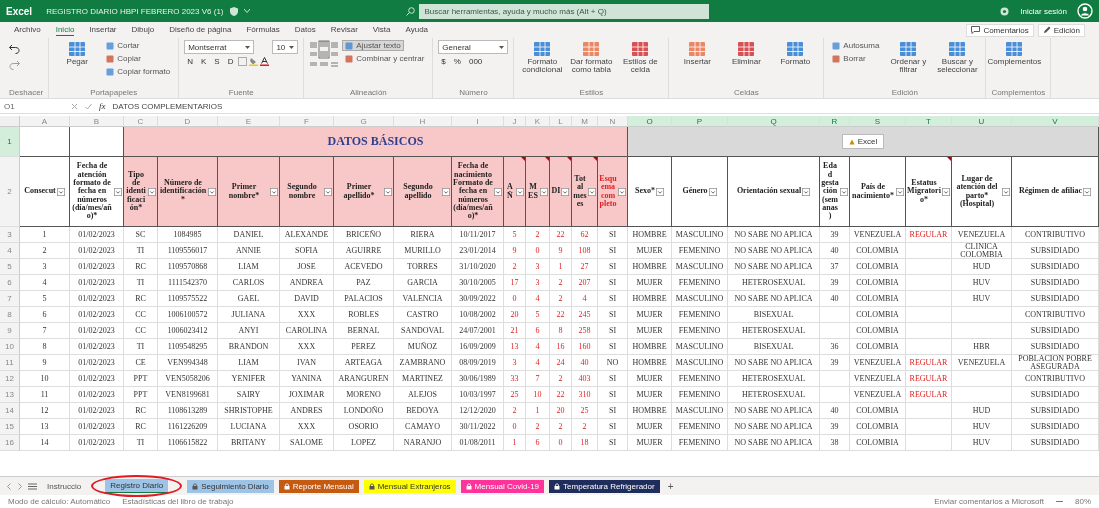 This screenshot has height=508, width=1099. What do you see at coordinates (1085, 11) in the screenshot?
I see `avatar-icon` at bounding box center [1085, 11].